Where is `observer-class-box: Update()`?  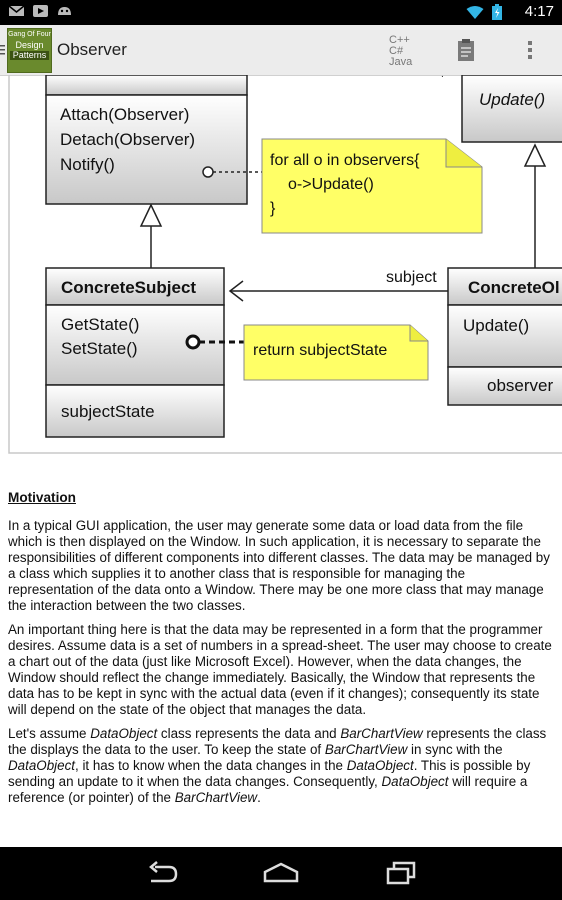
observer-class-box: Update() is located at coordinates (511, 108).